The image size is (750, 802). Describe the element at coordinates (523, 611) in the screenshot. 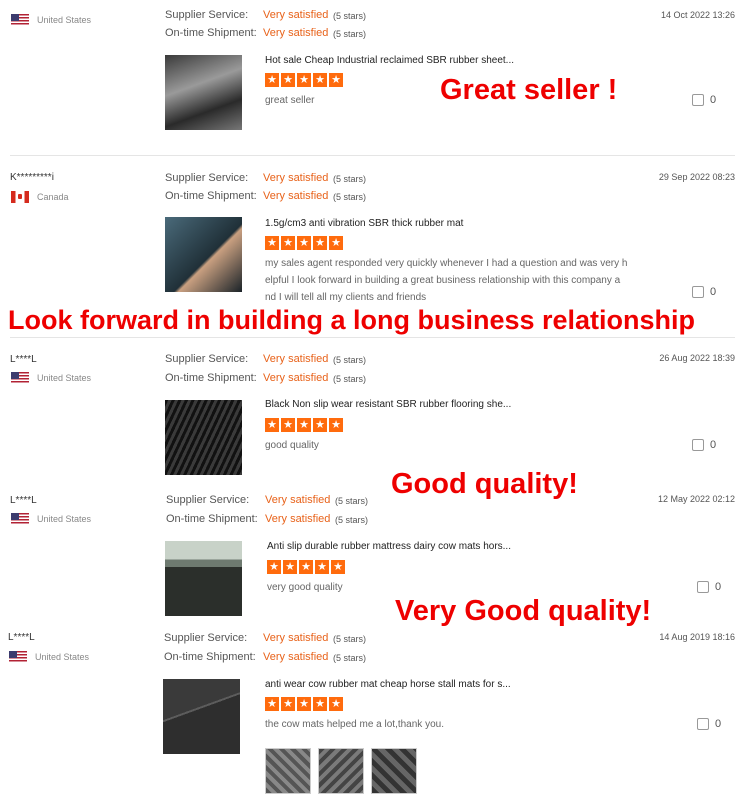

I see `overlay-very-good-quality: Very Good quality!` at that location.